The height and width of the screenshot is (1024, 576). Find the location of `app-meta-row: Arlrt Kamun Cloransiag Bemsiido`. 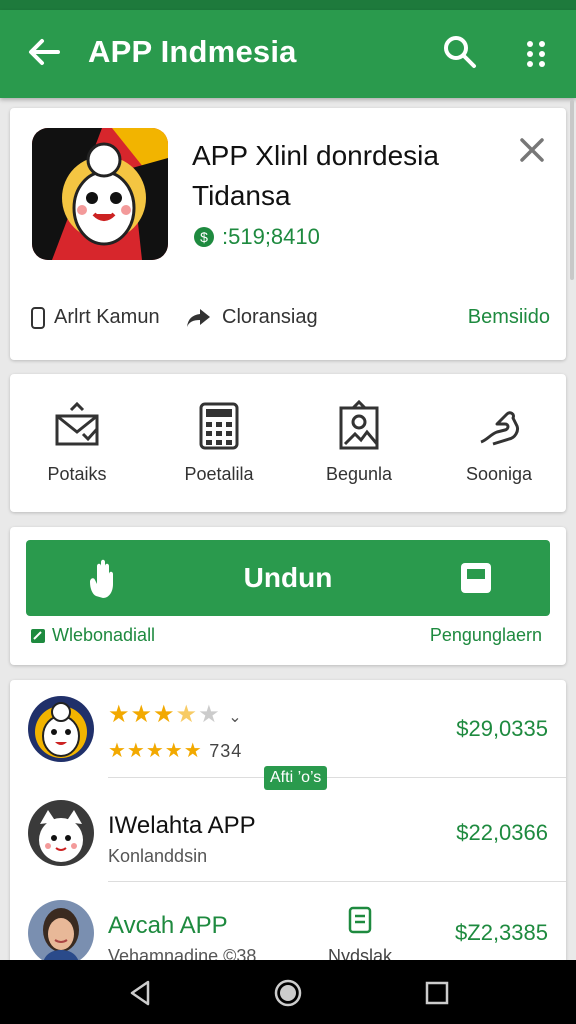

app-meta-row: Arlrt Kamun Cloransiag Bemsiido is located at coordinates (290, 321).